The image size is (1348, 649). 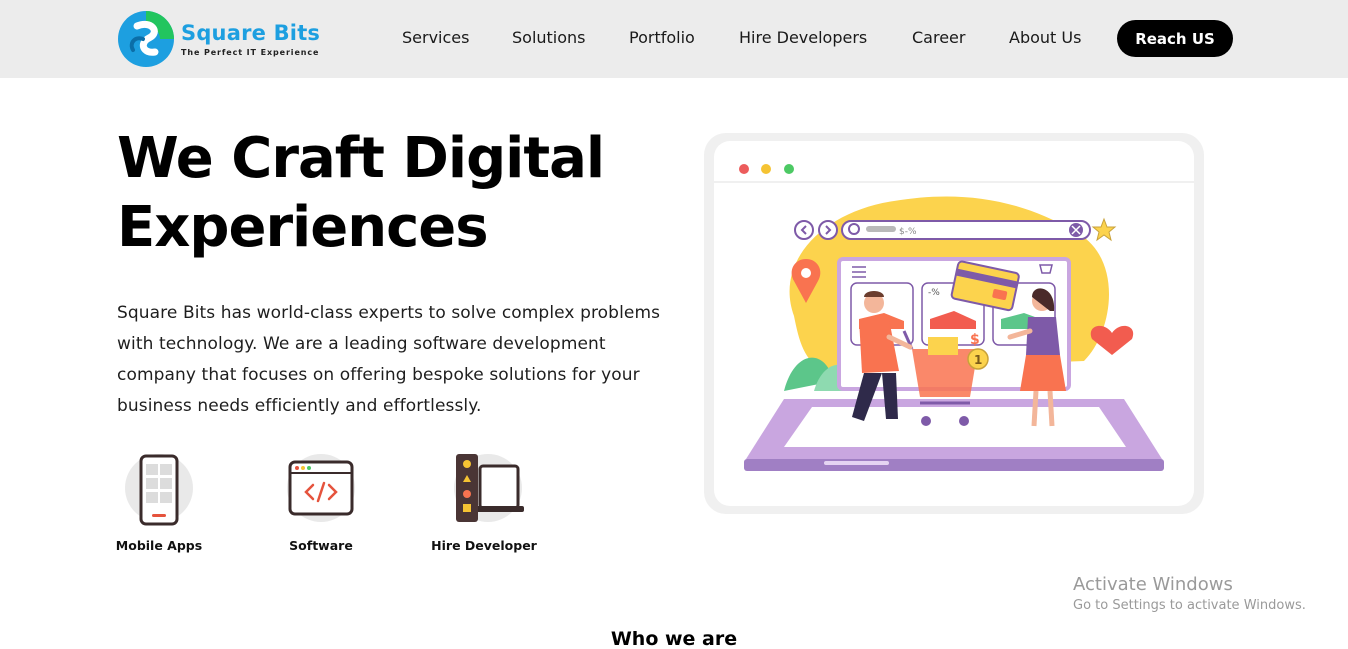 I want to click on feature-label: Mobile Apps, so click(x=159, y=545).